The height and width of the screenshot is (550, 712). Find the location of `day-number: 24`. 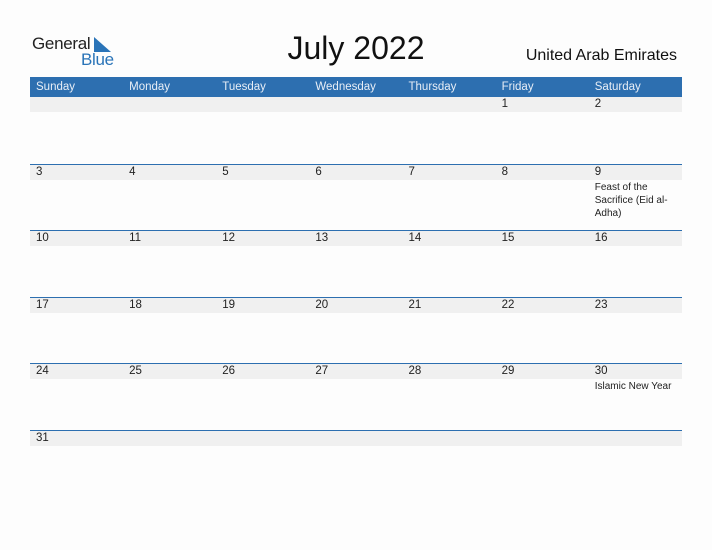

day-number: 24 is located at coordinates (42, 371).